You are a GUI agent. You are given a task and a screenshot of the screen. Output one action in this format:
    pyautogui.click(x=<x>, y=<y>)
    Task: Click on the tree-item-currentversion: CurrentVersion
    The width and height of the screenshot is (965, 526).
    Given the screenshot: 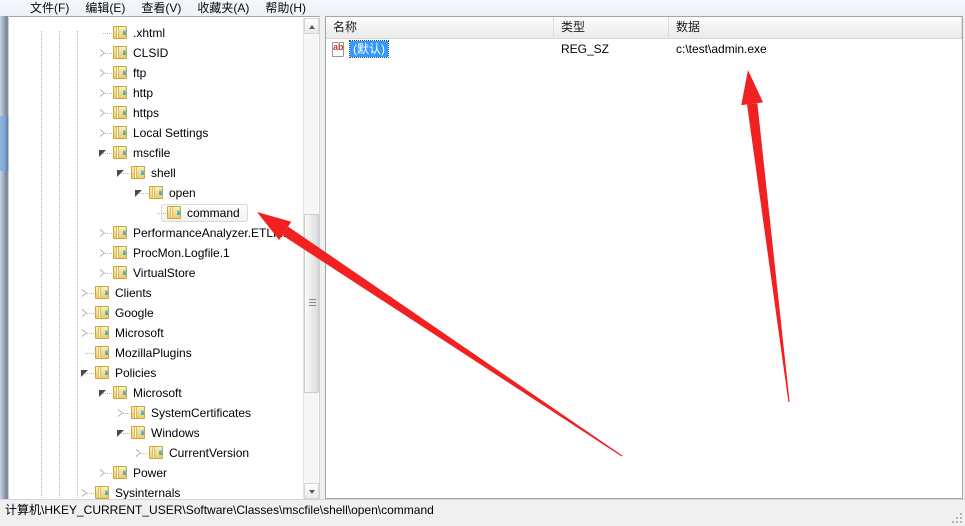 What is the action you would take?
    pyautogui.click(x=157, y=453)
    